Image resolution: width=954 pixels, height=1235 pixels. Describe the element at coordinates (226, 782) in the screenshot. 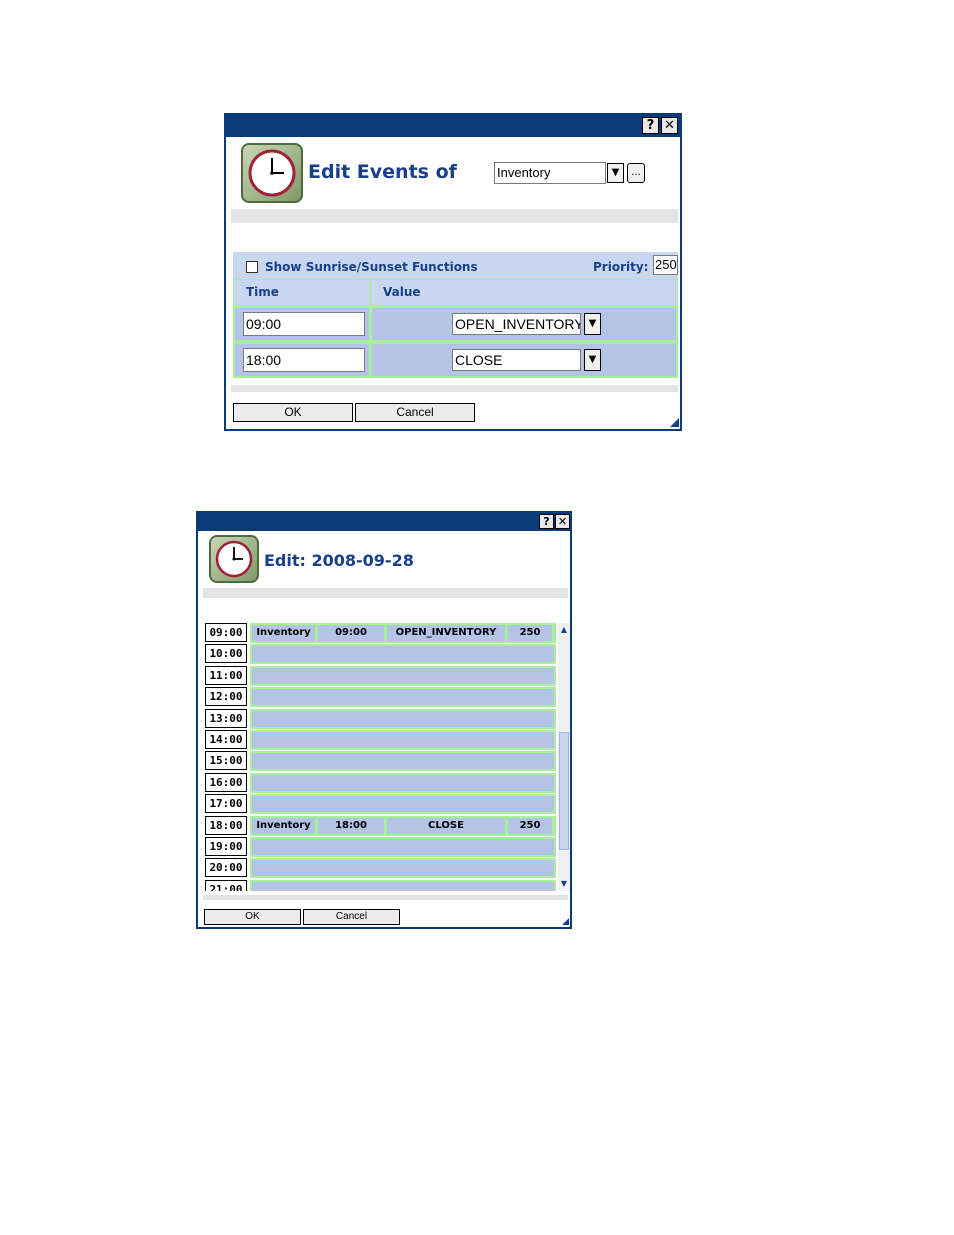

I see `hour-label: 16:00` at that location.